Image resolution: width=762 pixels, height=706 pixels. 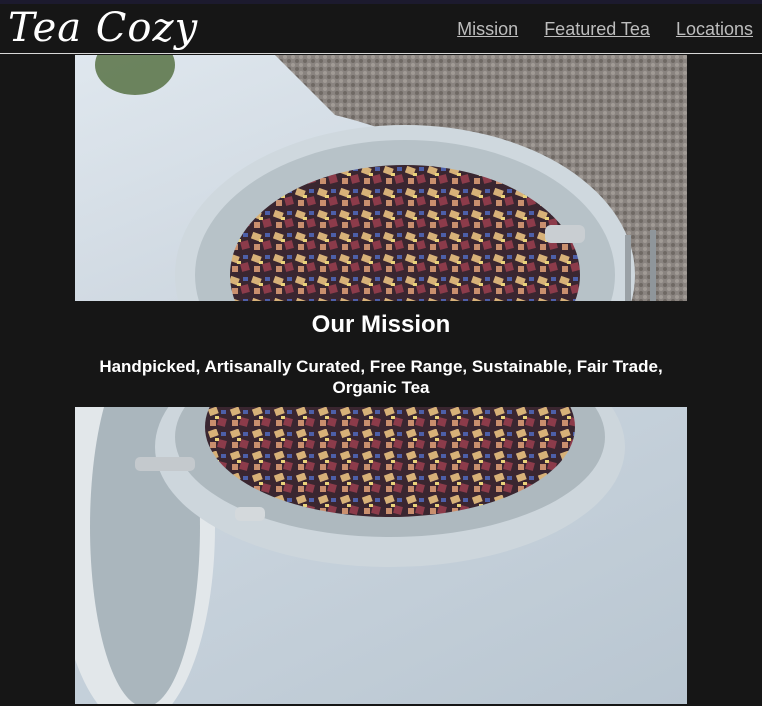 I want to click on site-header: Tea Cozy Mission Featured Tea Locations, so click(x=381, y=29).